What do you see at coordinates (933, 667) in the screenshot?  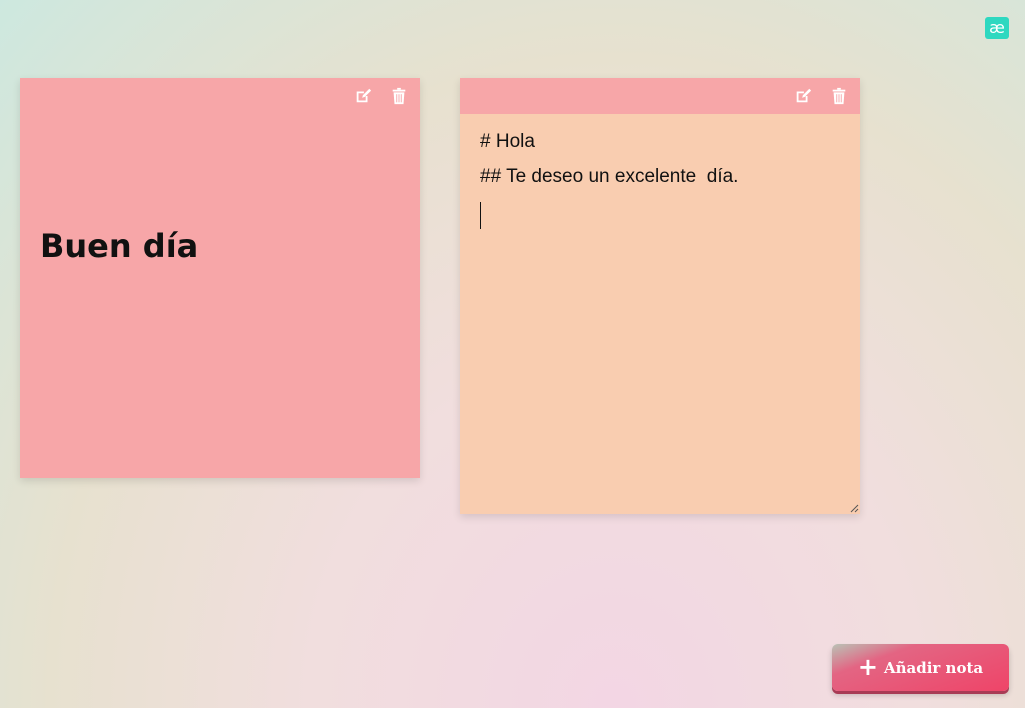 I see `add-note-label: Añadir nota` at bounding box center [933, 667].